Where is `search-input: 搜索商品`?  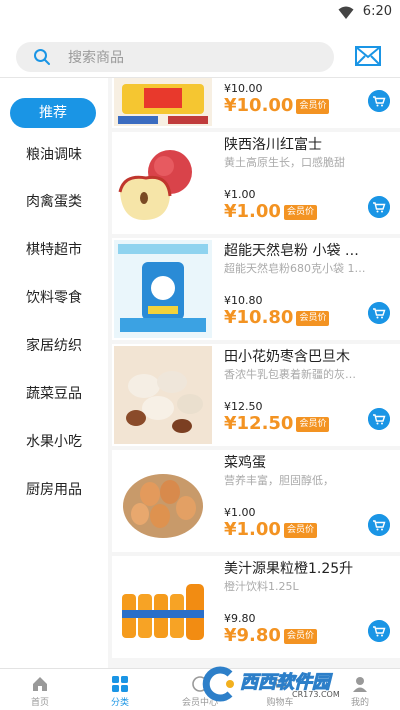 search-input: 搜索商品 is located at coordinates (96, 57).